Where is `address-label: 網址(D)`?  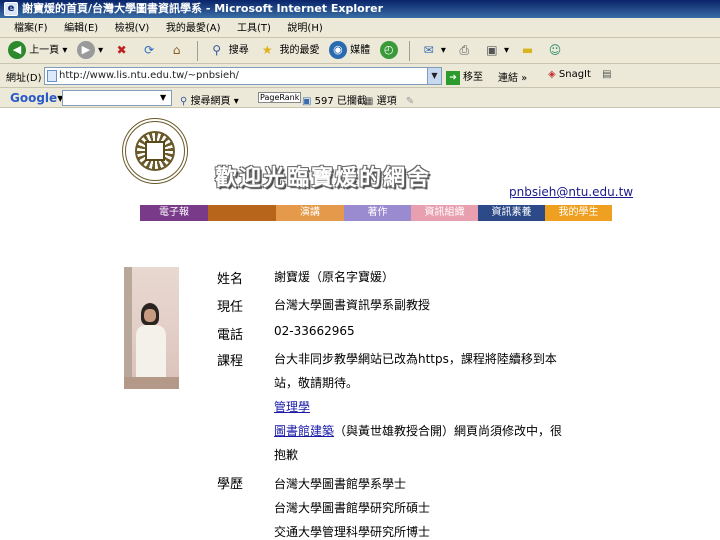 address-label: 網址(D) is located at coordinates (24, 78).